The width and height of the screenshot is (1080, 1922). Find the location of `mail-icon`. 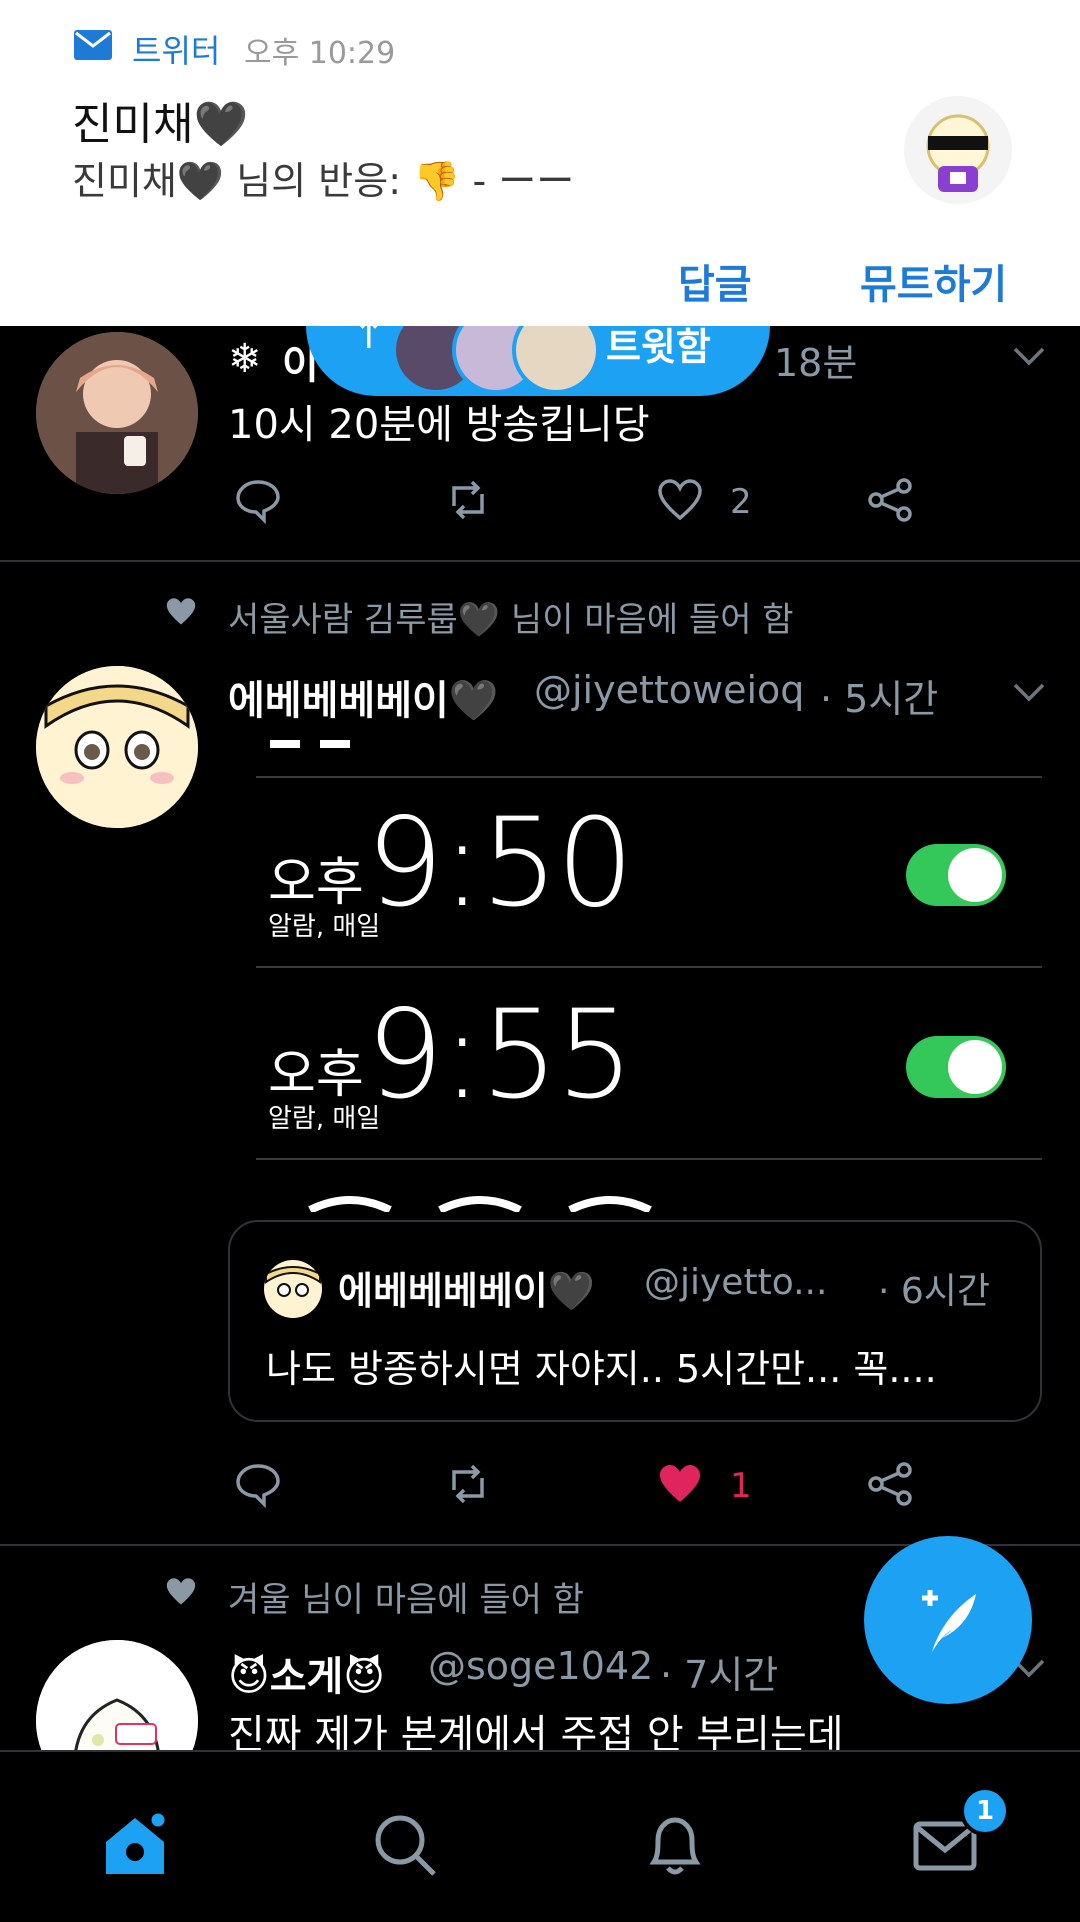

mail-icon is located at coordinates (93, 45).